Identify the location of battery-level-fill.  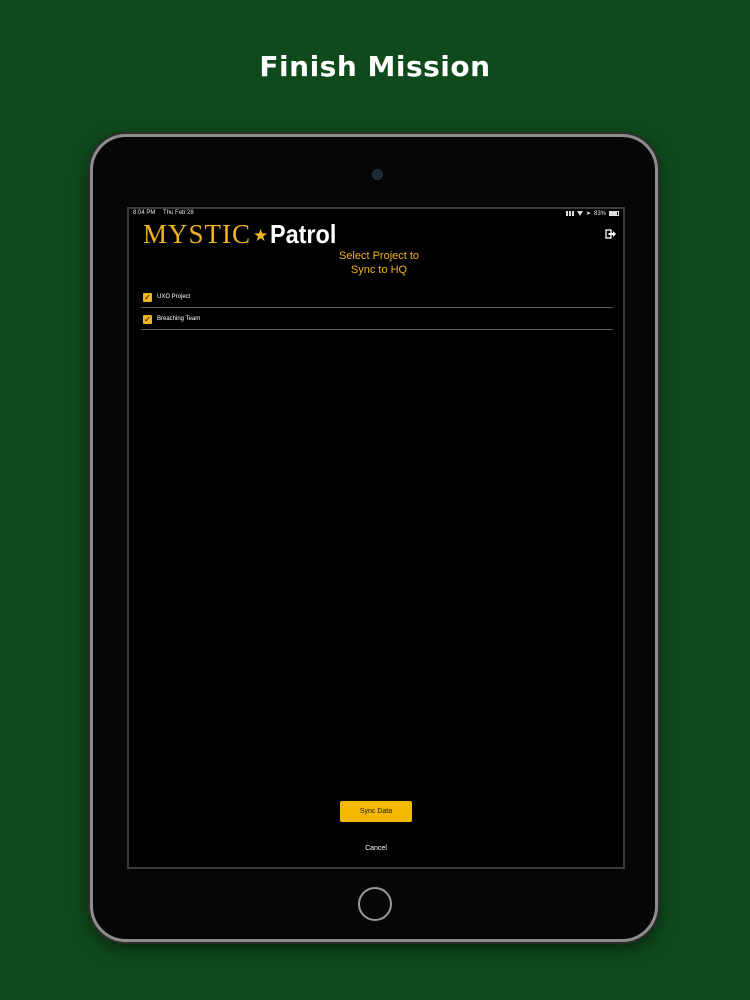
(613, 213).